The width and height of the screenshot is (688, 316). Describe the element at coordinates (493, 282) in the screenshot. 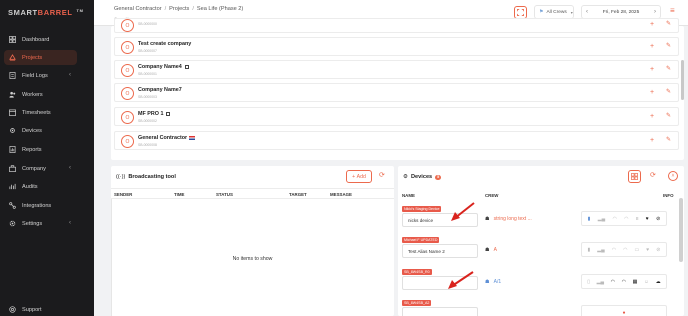

I see `device-crew: ☗ A/1` at that location.